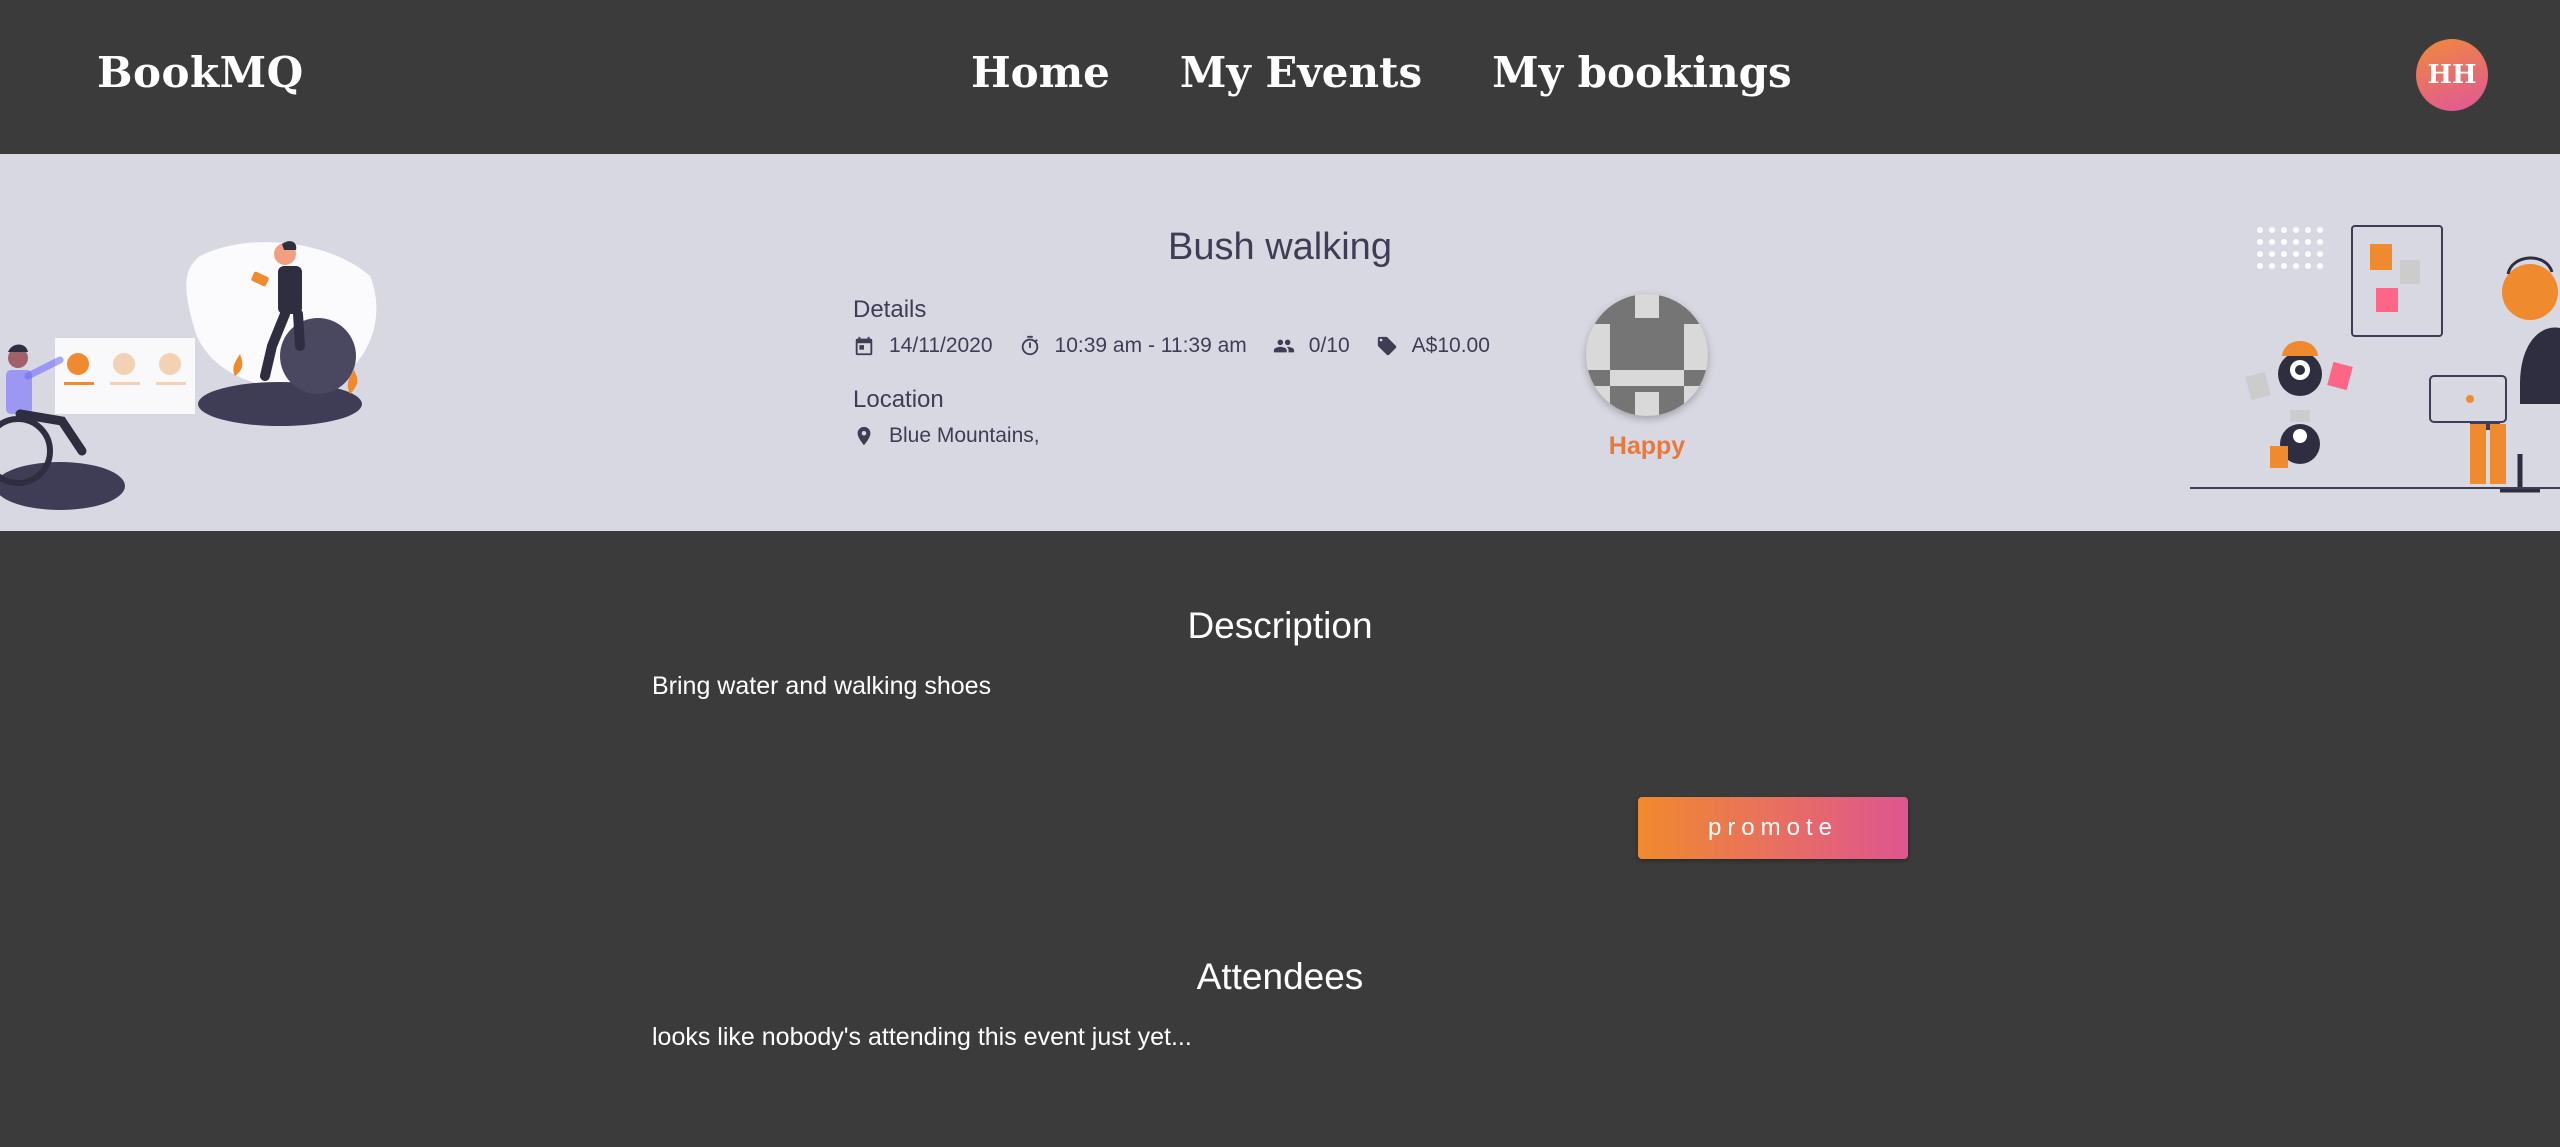  Describe the element at coordinates (2452, 75) in the screenshot. I see `user-avatar: HH` at that location.